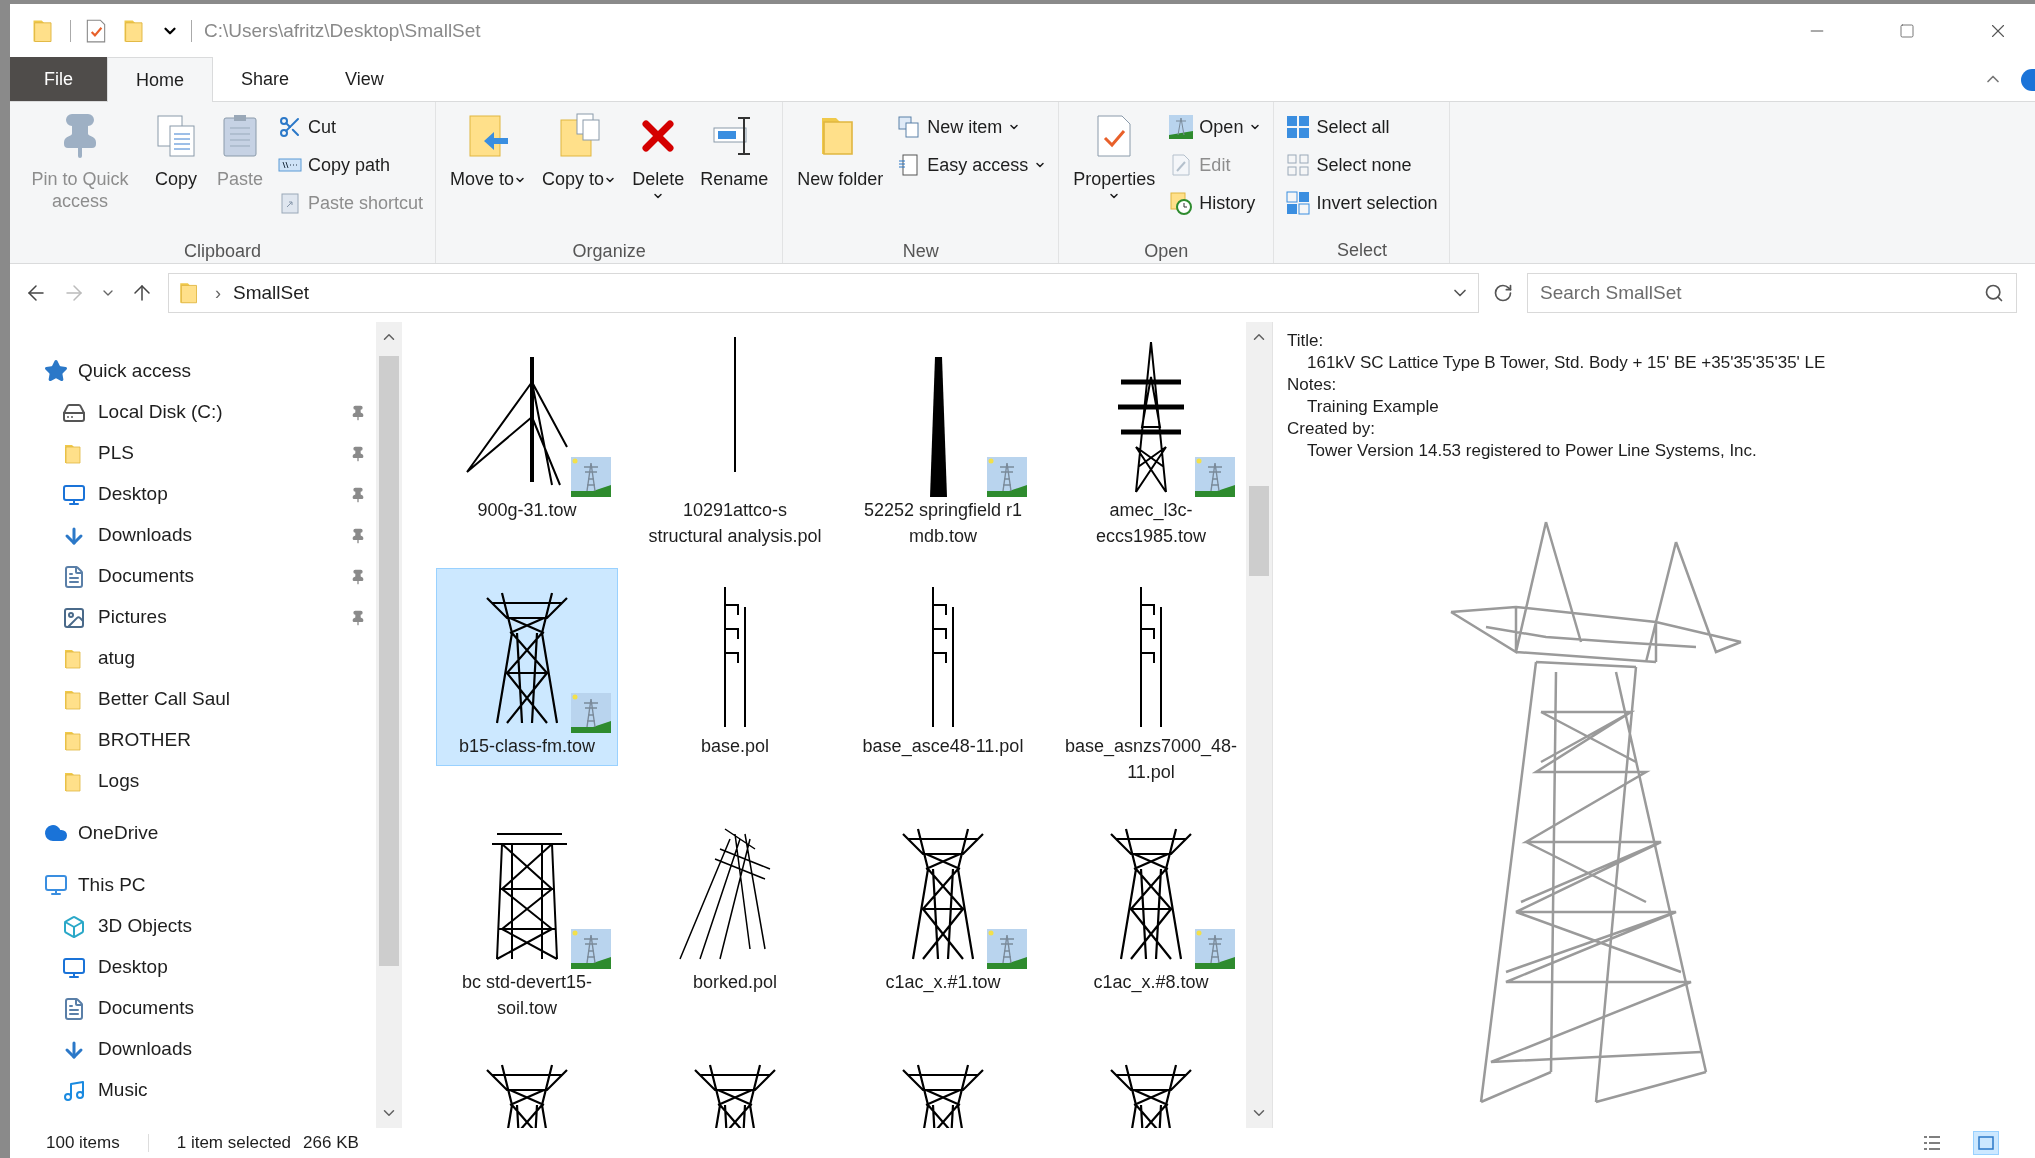 The height and width of the screenshot is (1158, 2035). What do you see at coordinates (1566, 363) in the screenshot?
I see `detail-value: 161kV SC Lattice Type B Tower, Std. Body + 15' BE +35'35'35'35' LE` at bounding box center [1566, 363].